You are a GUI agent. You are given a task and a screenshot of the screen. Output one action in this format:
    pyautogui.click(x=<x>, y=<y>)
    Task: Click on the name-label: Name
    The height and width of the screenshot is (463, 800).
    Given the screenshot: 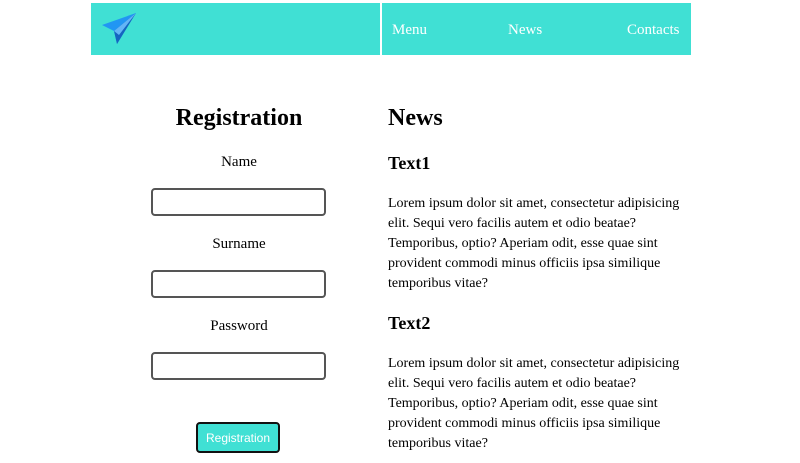 What is the action you would take?
    pyautogui.click(x=239, y=162)
    